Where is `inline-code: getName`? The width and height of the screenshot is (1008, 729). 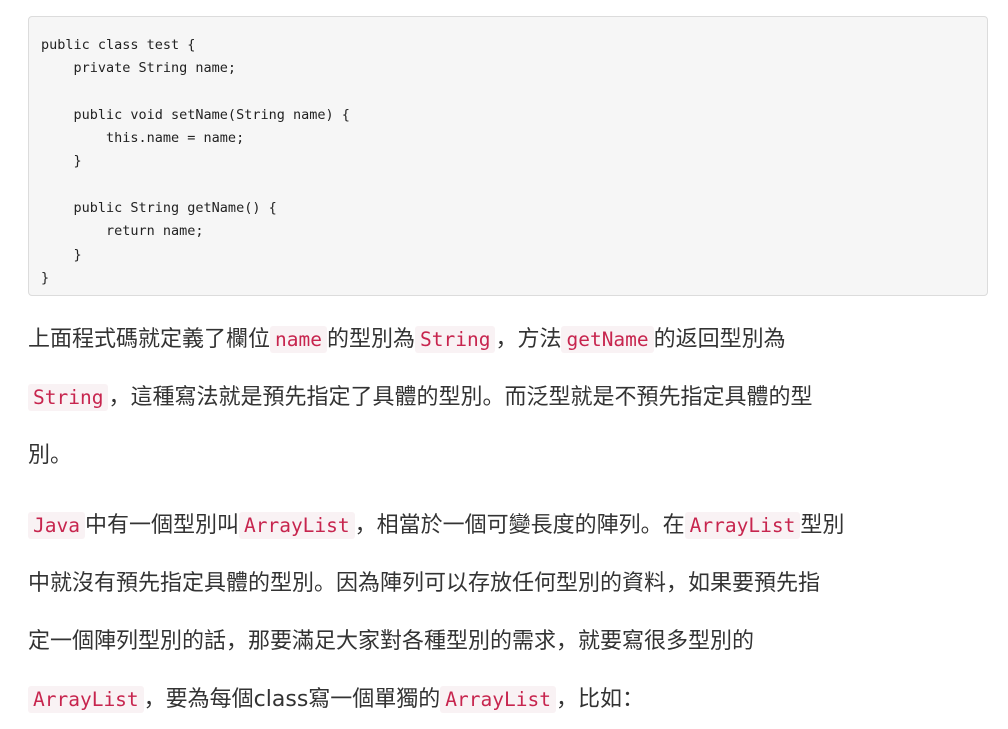 inline-code: getName is located at coordinates (607, 339).